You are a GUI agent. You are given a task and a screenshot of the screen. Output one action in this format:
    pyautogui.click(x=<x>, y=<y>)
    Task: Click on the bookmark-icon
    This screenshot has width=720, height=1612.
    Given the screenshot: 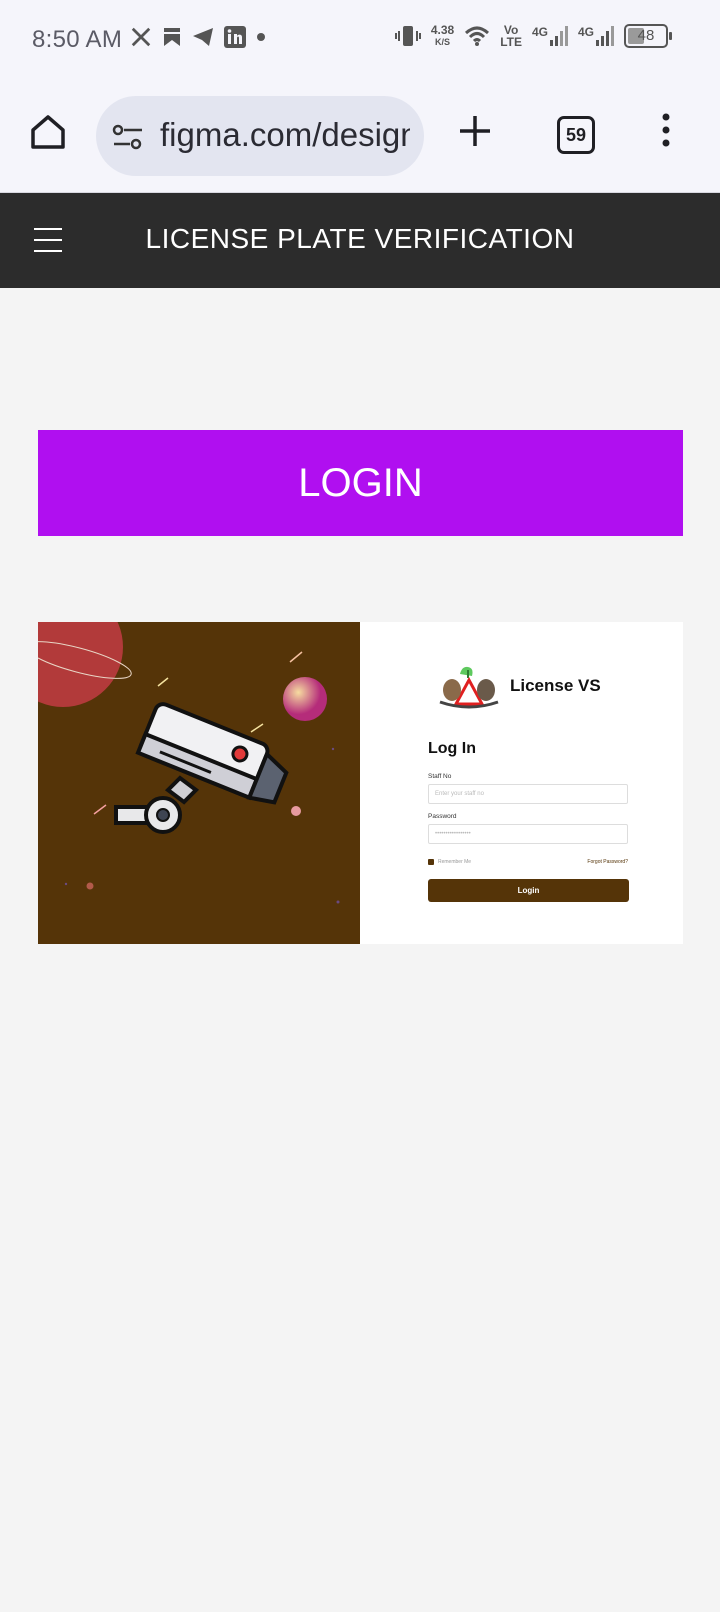 What is the action you would take?
    pyautogui.click(x=172, y=37)
    